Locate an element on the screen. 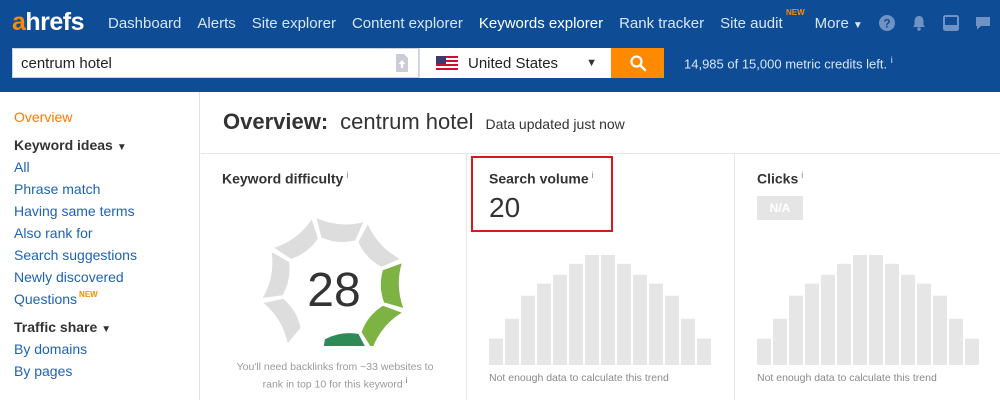 This screenshot has height=400, width=1000. nav-content-explorer: Content explorer is located at coordinates (407, 23).